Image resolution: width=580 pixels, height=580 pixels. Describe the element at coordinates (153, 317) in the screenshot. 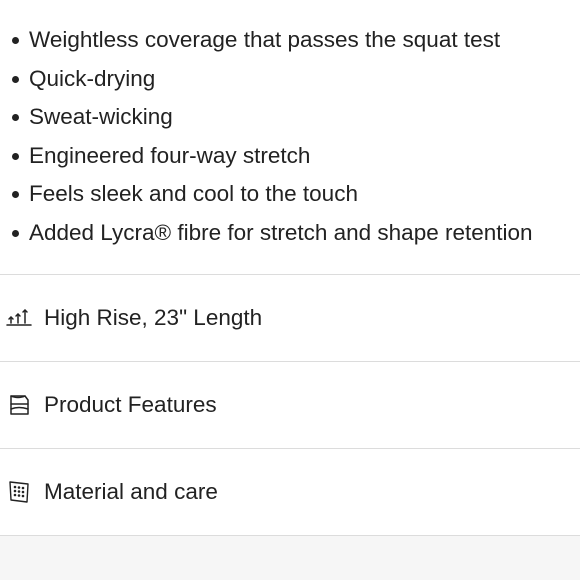

I see `section-label: High Rise, 23" Length` at that location.